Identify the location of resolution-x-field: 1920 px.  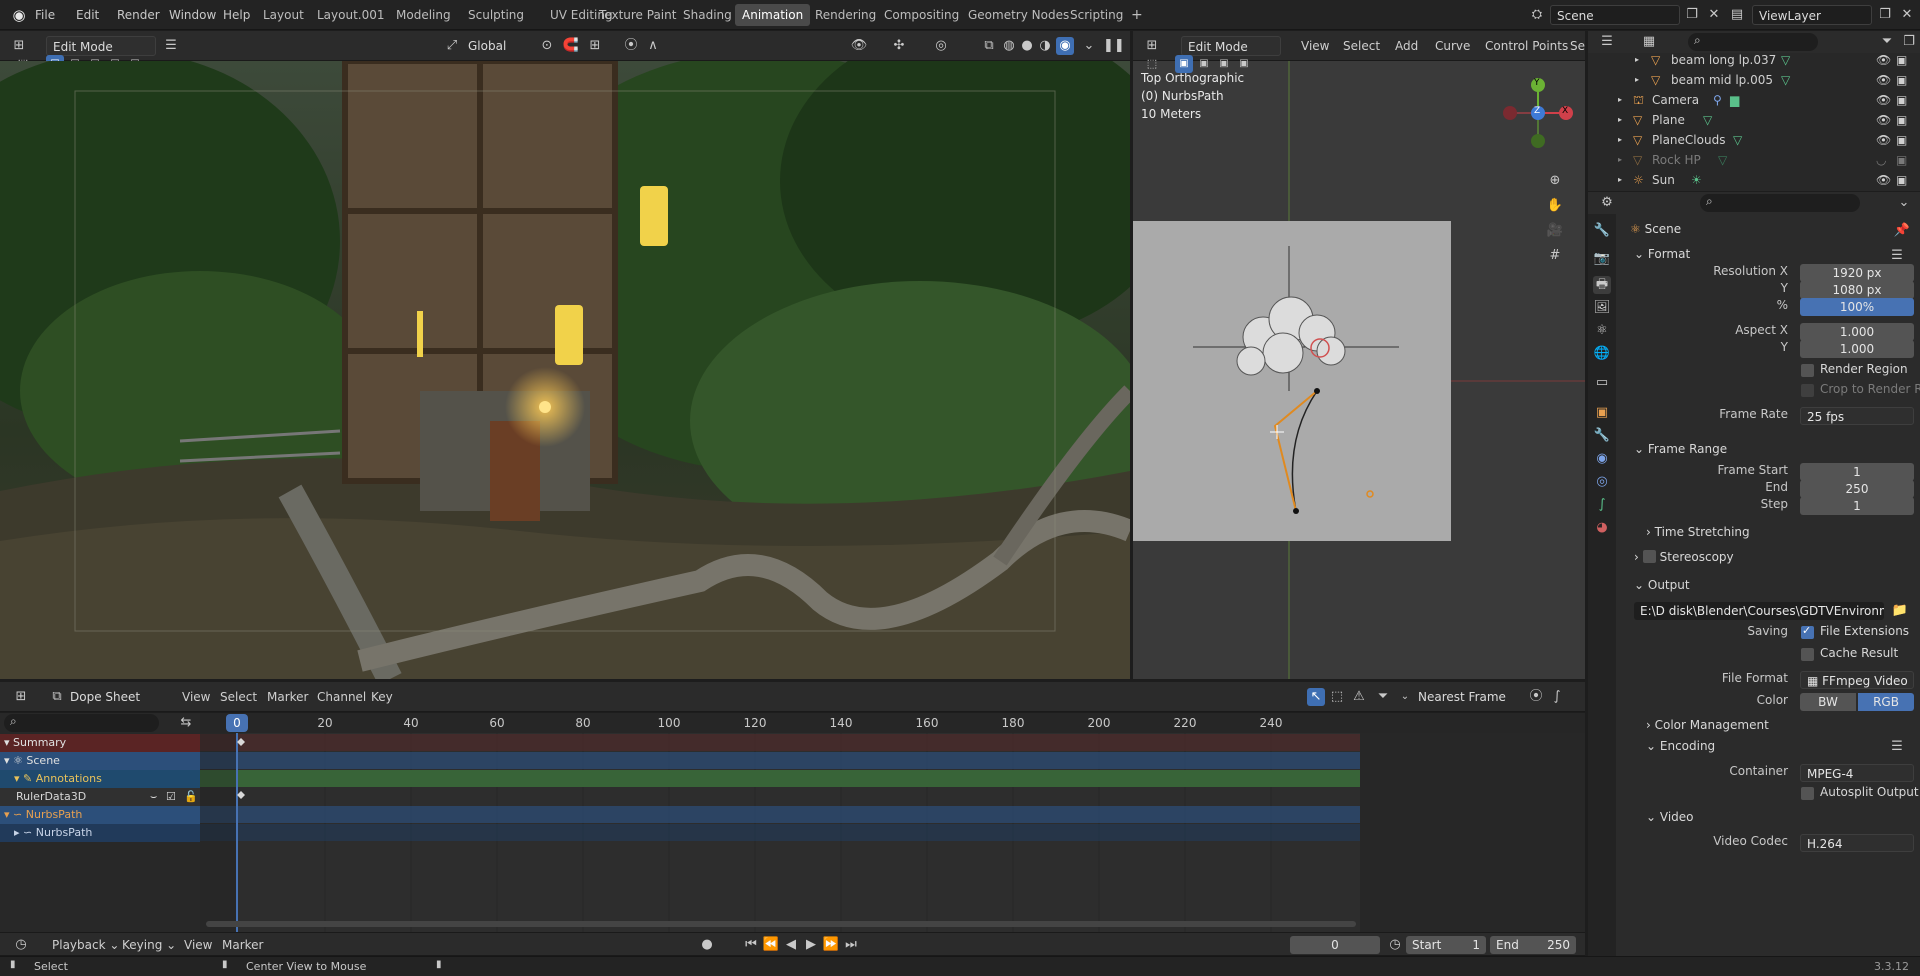
(1857, 273).